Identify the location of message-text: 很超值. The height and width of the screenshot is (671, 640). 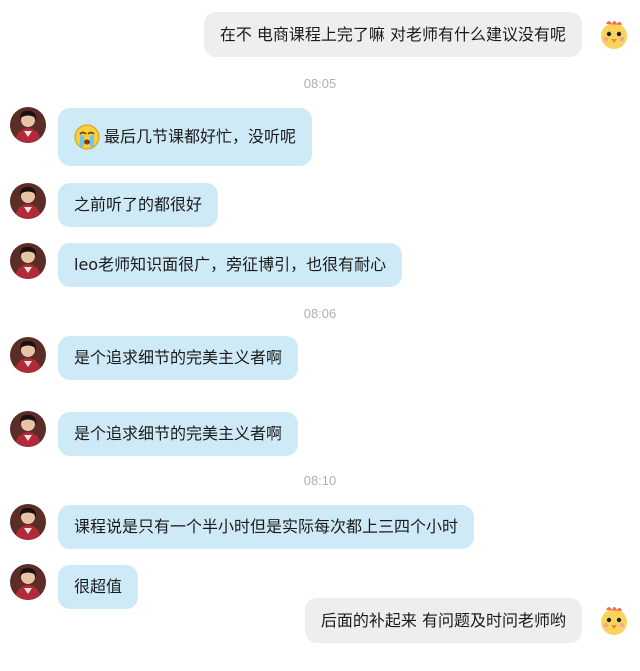
(98, 586).